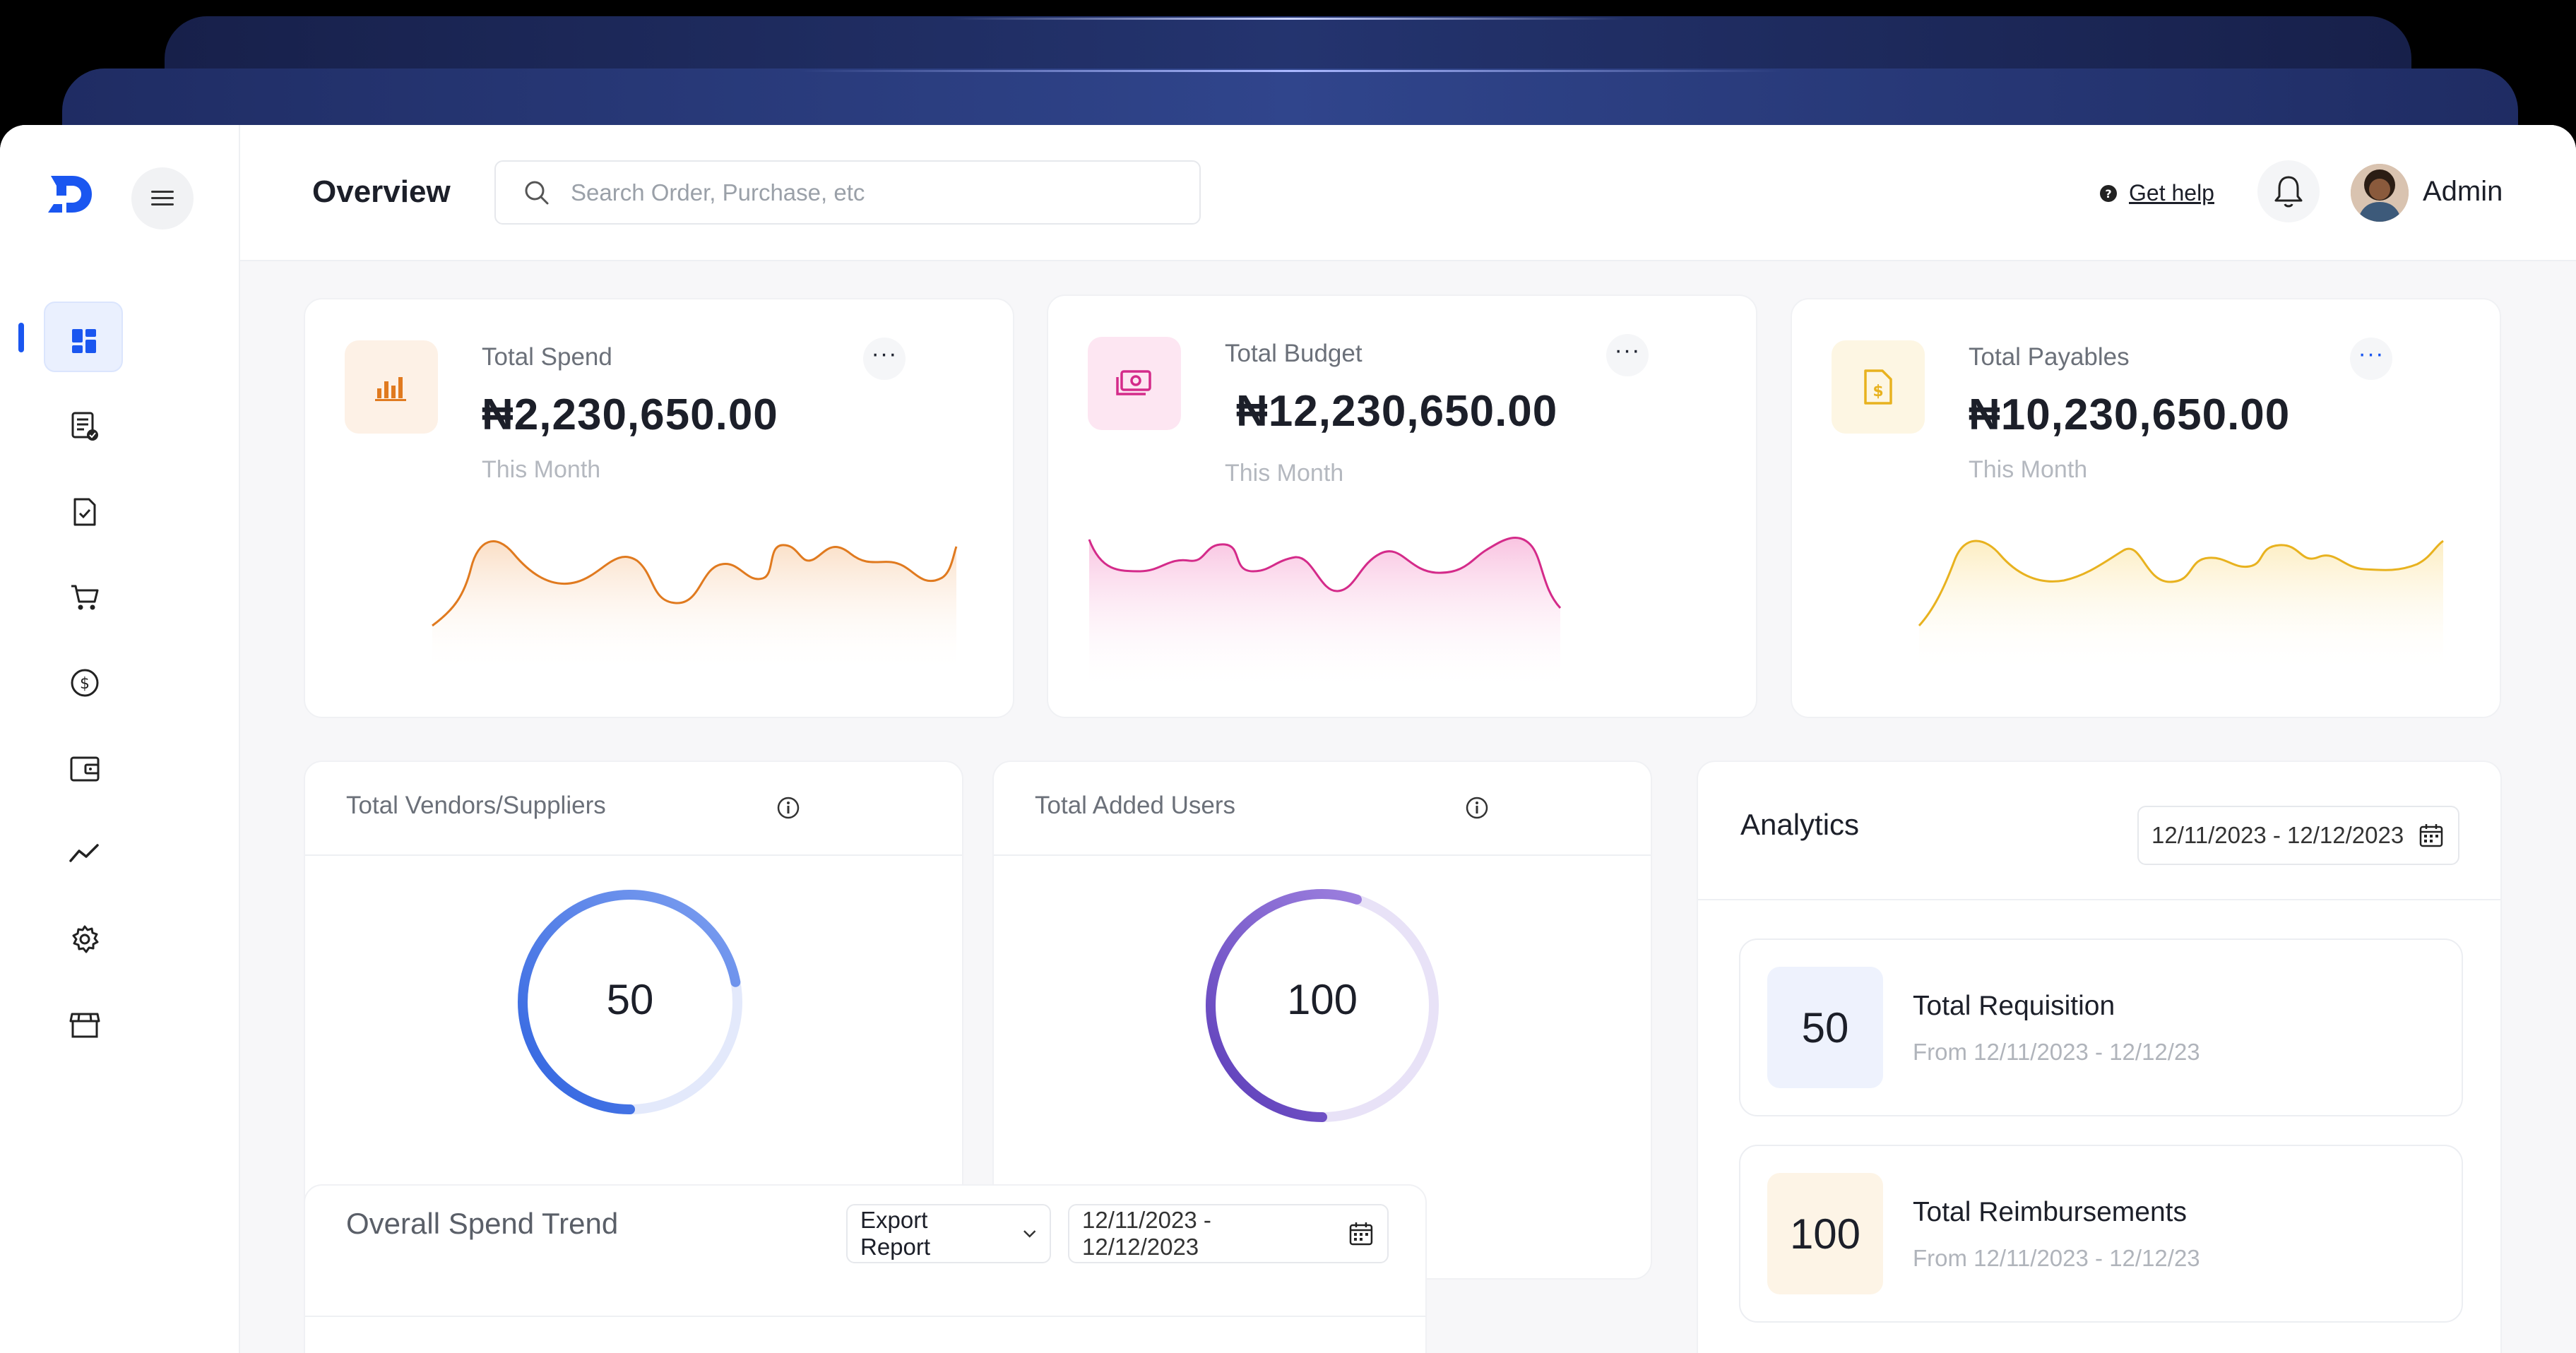 This screenshot has width=2576, height=1353. What do you see at coordinates (84, 1025) in the screenshot?
I see `store-icon` at bounding box center [84, 1025].